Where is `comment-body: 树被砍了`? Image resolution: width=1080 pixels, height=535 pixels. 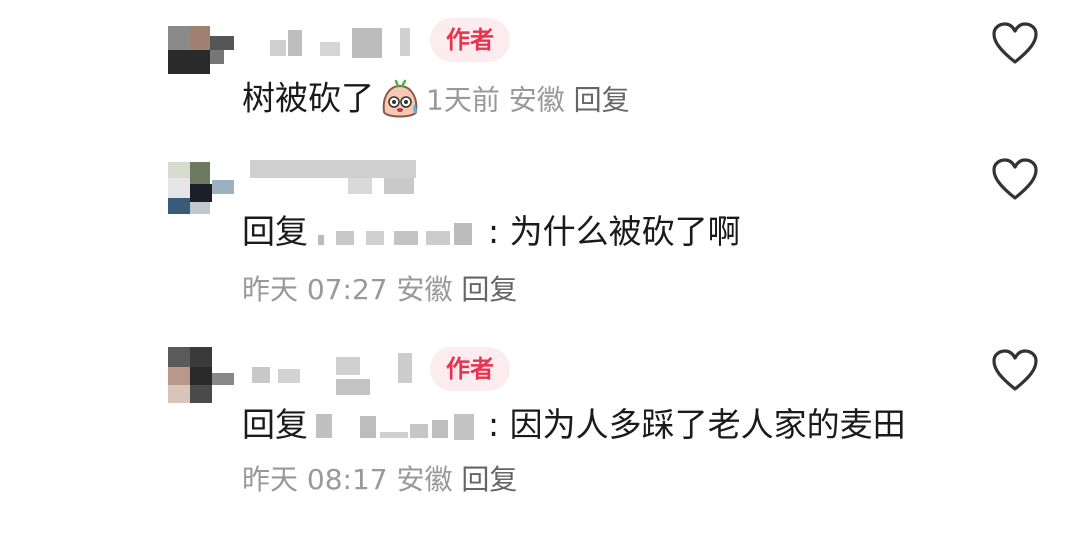 comment-body: 树被砍了 is located at coordinates (308, 98).